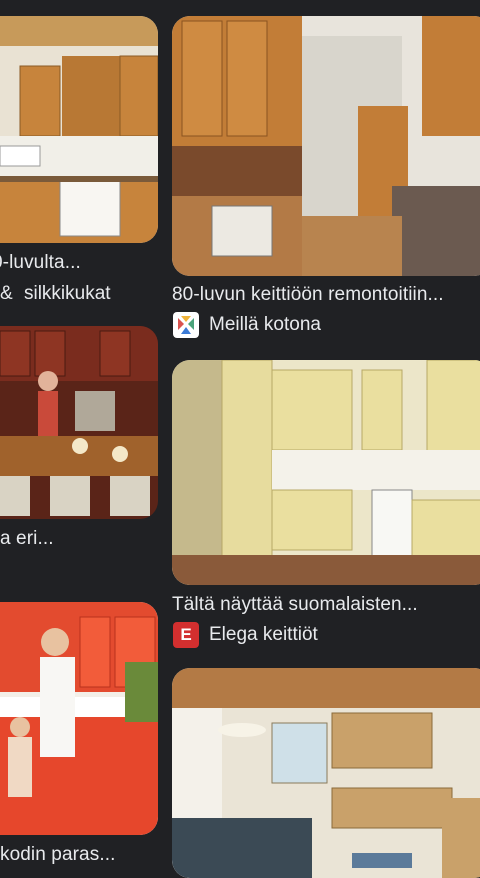 Image resolution: width=480 pixels, height=878 pixels. I want to click on result-image-kitchen-red, so click(79, 422).